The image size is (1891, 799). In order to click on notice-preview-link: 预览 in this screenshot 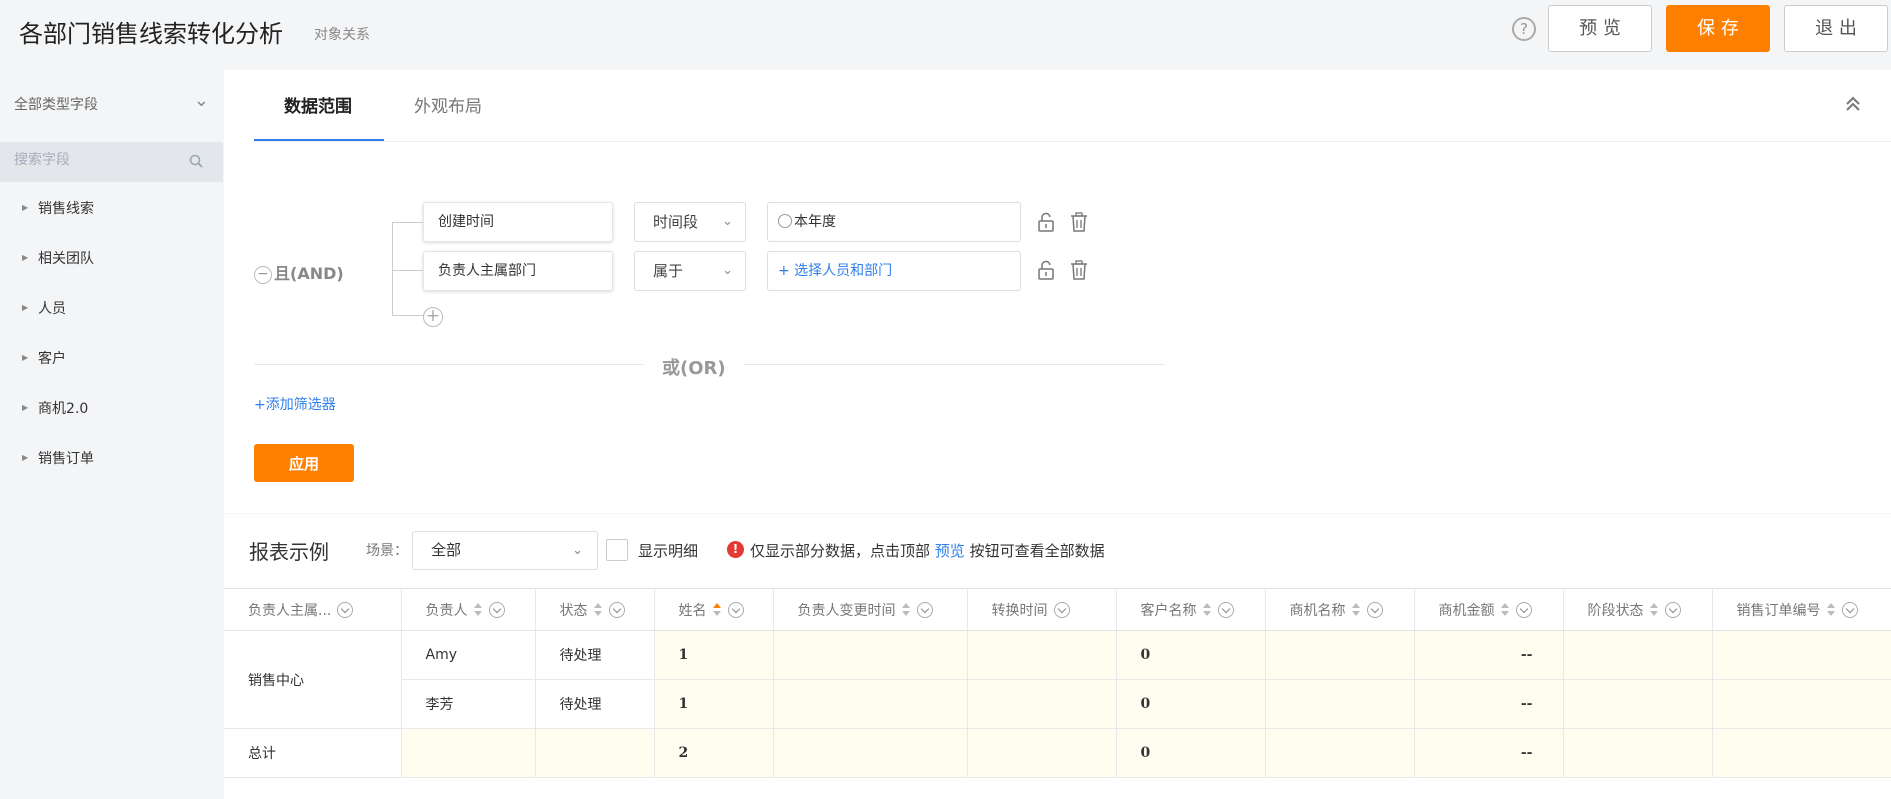, I will do `click(950, 551)`.